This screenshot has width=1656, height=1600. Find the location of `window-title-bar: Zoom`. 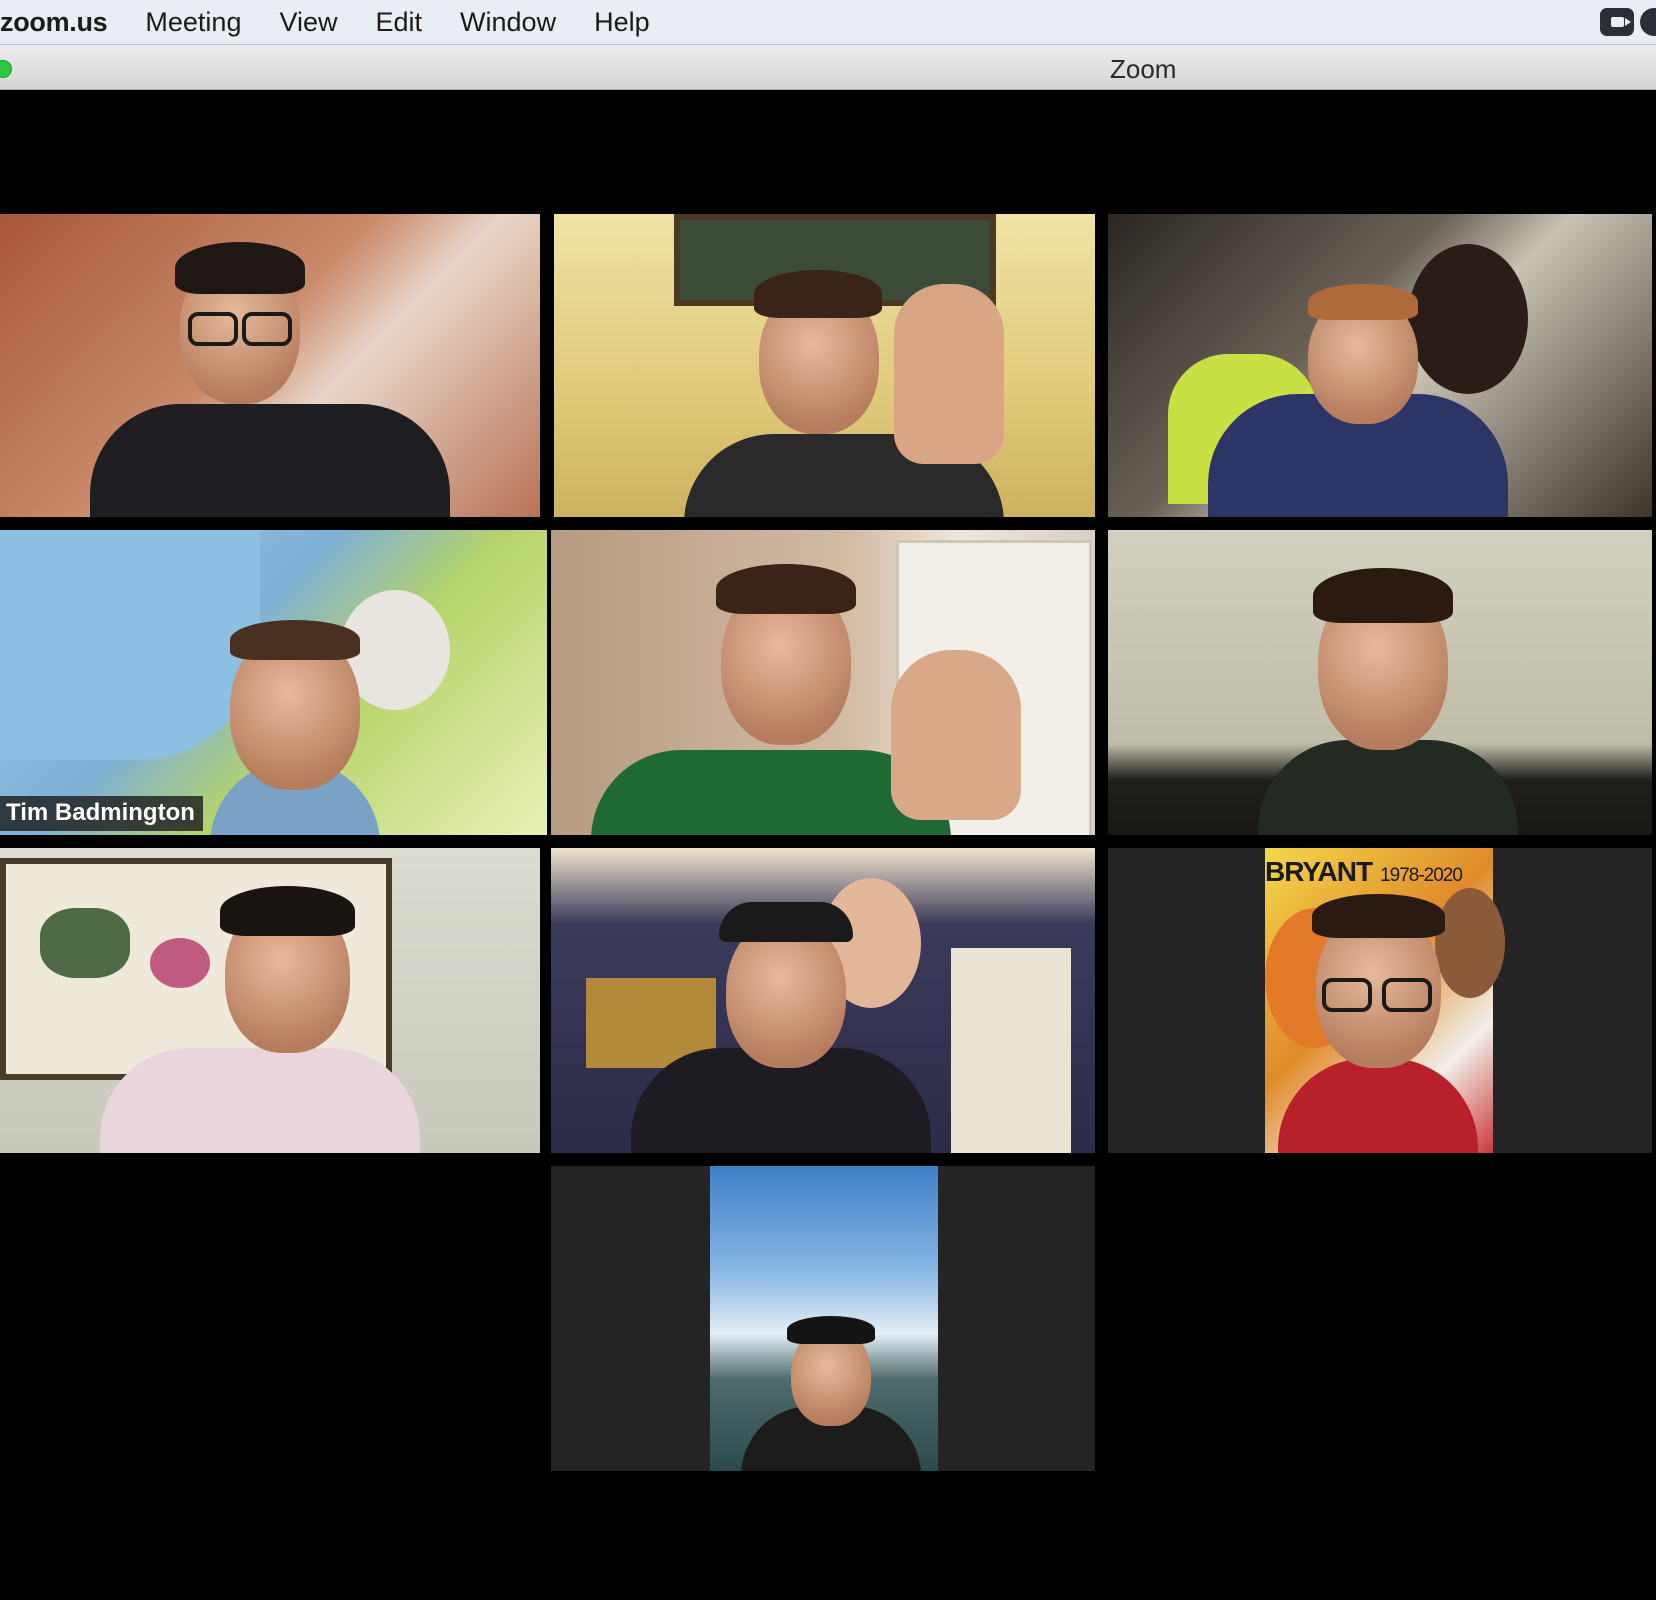

window-title-bar: Zoom is located at coordinates (828, 67).